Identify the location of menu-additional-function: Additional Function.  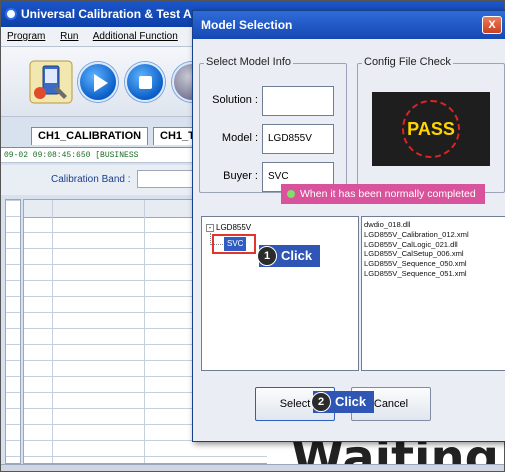
(135, 36).